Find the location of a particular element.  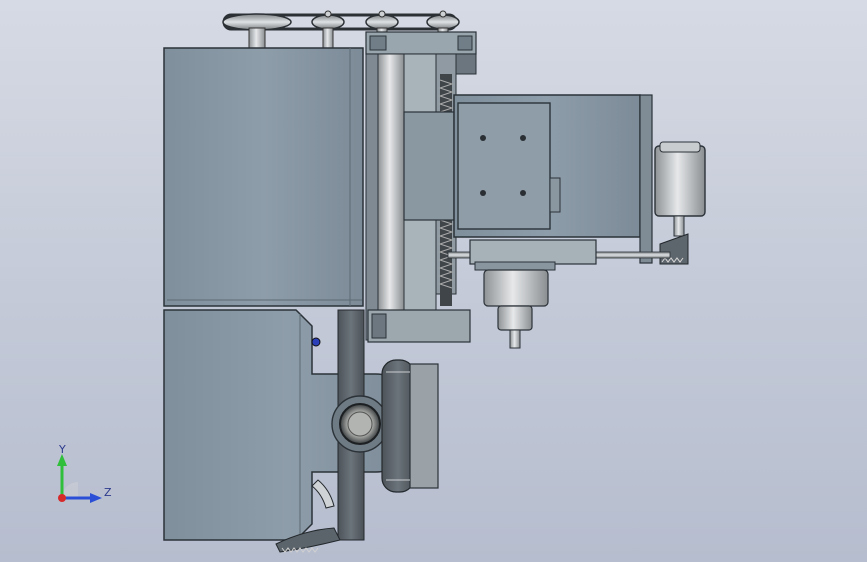

rotary-disc is located at coordinates (410, 426).